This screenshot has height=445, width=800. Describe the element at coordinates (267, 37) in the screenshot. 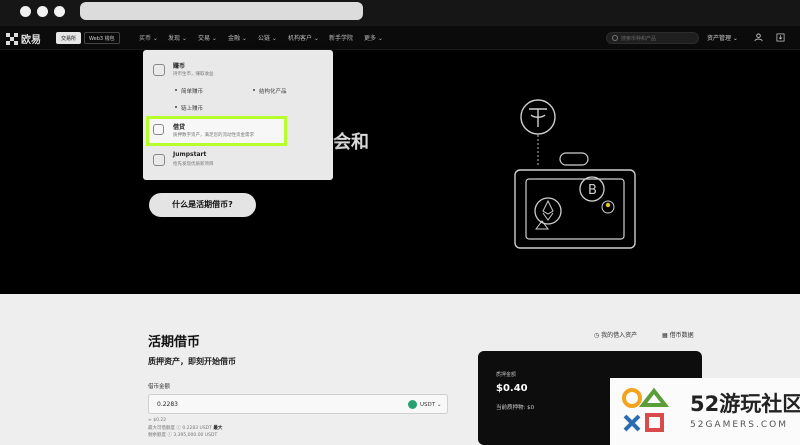

I see `nav-item-chain: 公链 ⌄` at that location.